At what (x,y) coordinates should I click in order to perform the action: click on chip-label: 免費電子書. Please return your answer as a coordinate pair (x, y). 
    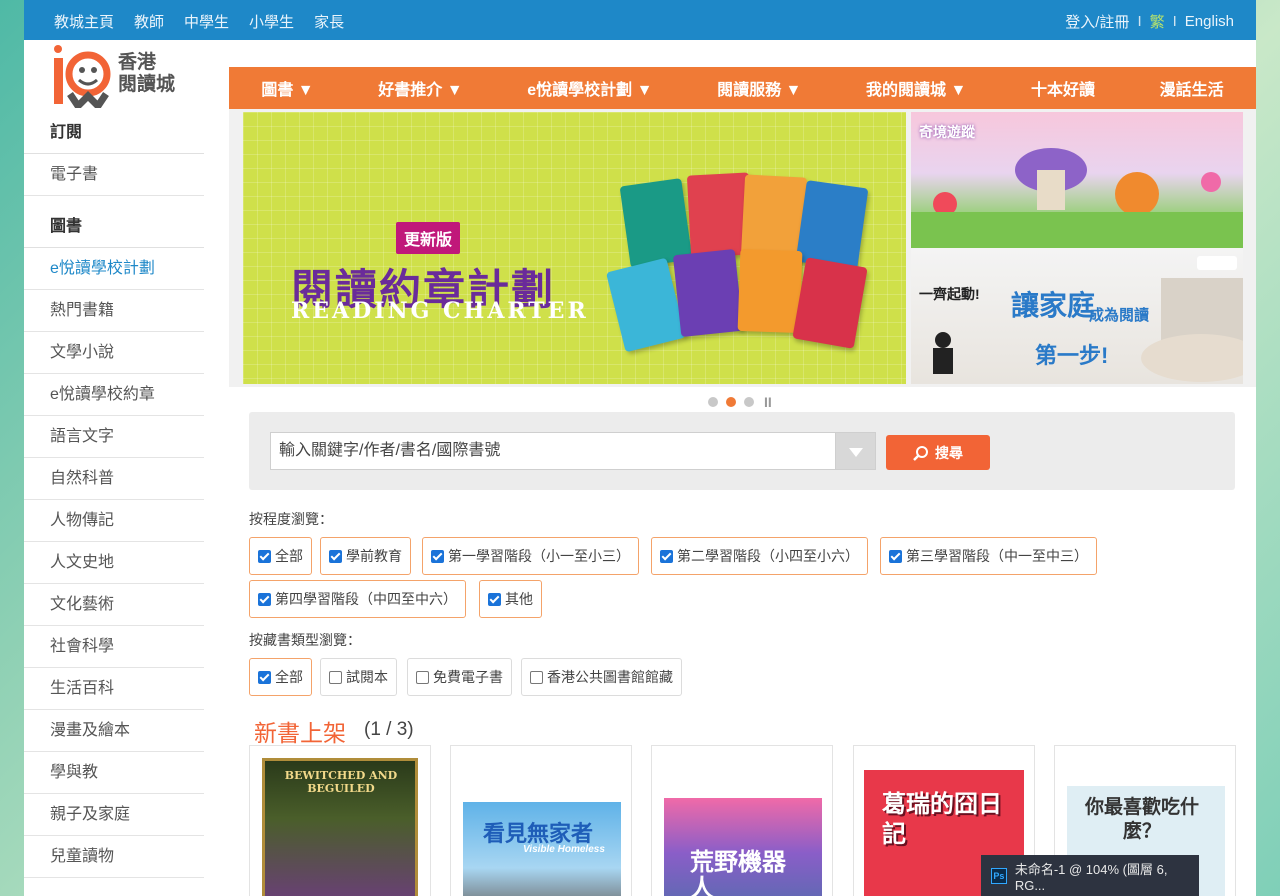
    Looking at the image, I should click on (468, 677).